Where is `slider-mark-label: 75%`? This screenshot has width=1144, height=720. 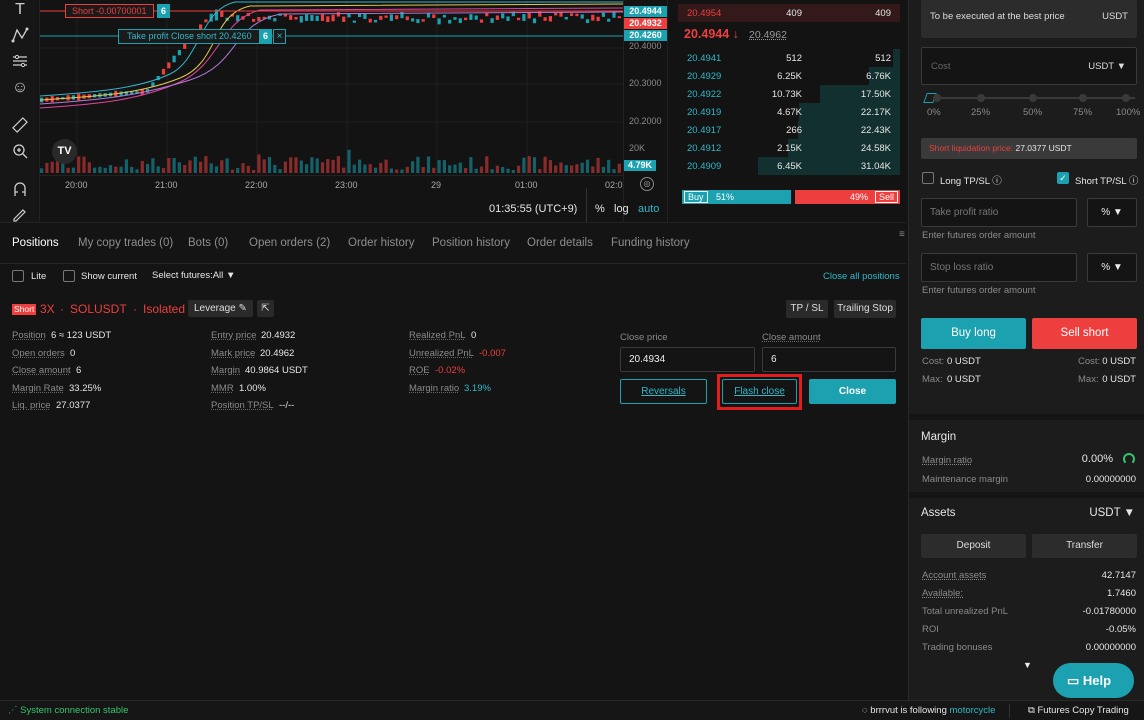 slider-mark-label: 75% is located at coordinates (1082, 112).